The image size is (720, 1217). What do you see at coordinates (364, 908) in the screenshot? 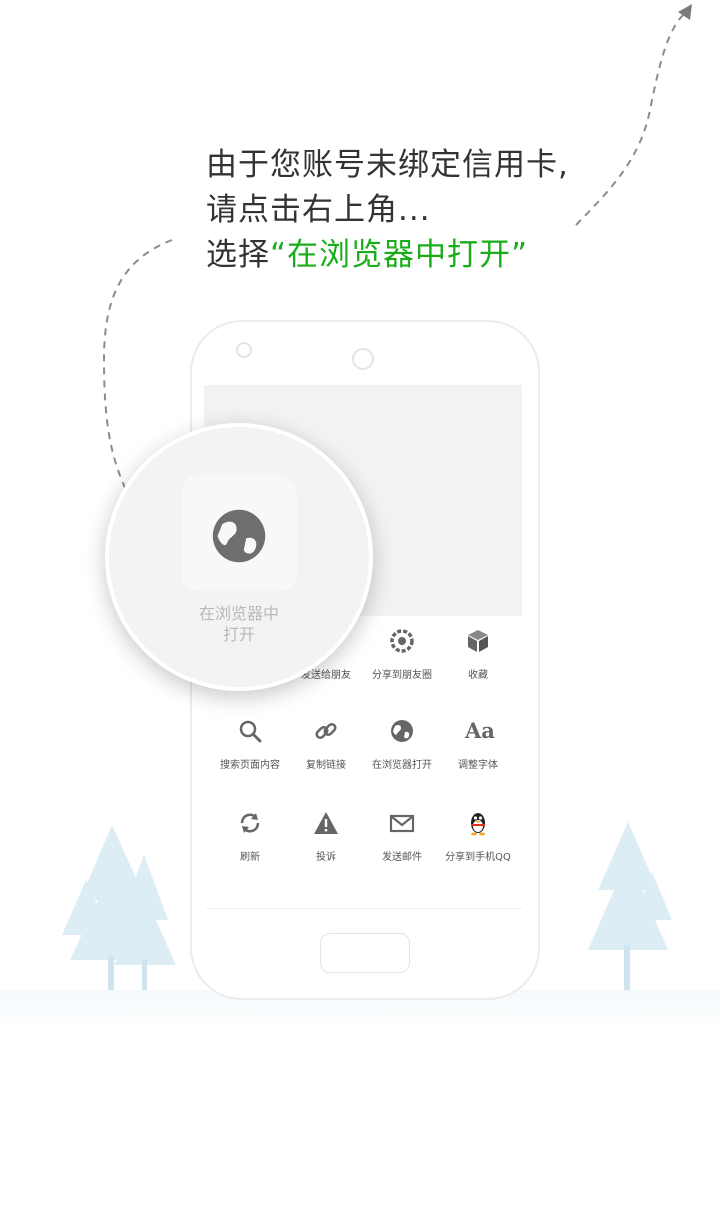
I see `menu-divider` at bounding box center [364, 908].